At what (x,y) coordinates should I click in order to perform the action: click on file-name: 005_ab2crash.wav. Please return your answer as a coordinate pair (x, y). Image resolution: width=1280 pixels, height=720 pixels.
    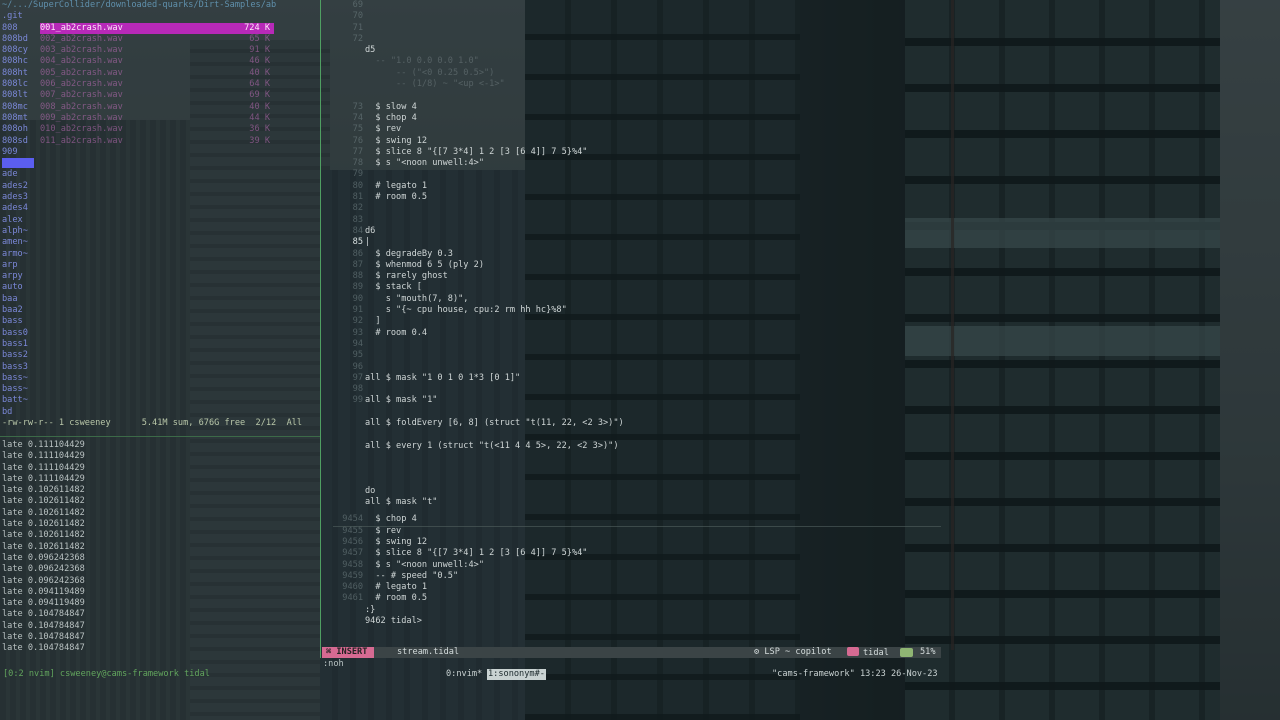
    Looking at the image, I should click on (81, 73).